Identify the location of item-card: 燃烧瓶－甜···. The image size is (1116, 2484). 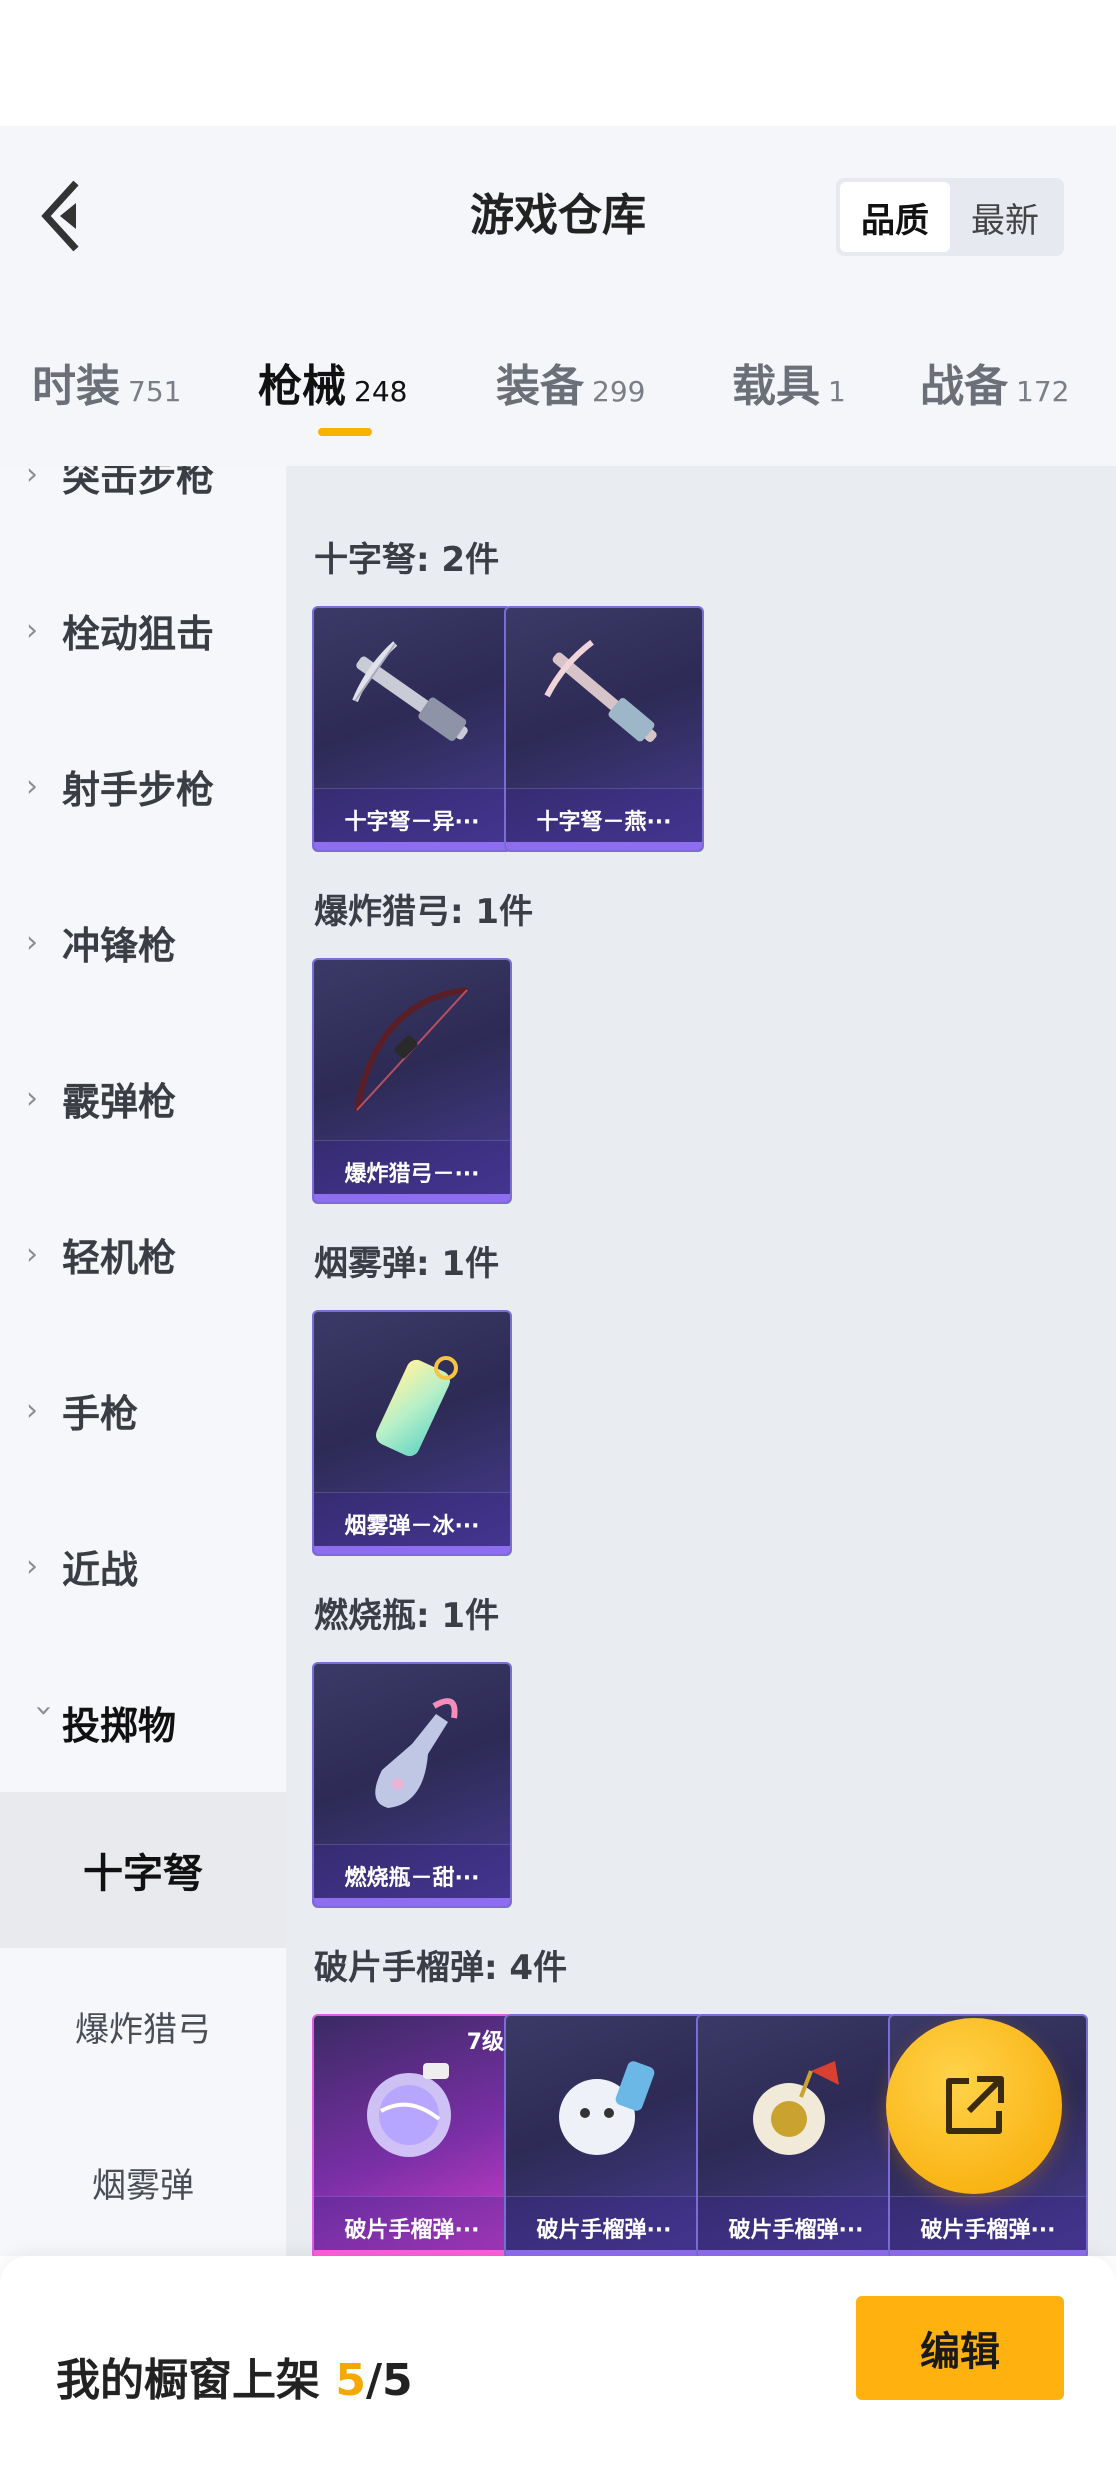
(412, 1785).